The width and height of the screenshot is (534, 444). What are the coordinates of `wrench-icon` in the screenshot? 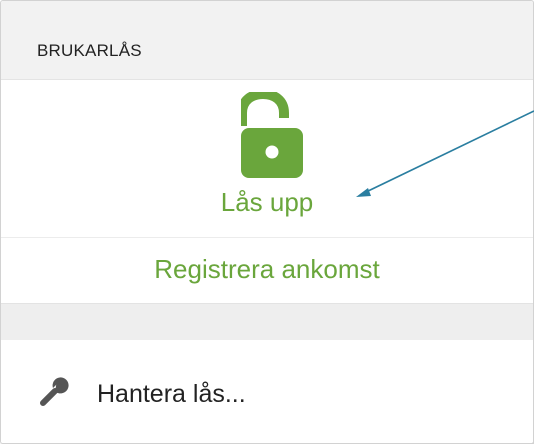 It's located at (54, 391).